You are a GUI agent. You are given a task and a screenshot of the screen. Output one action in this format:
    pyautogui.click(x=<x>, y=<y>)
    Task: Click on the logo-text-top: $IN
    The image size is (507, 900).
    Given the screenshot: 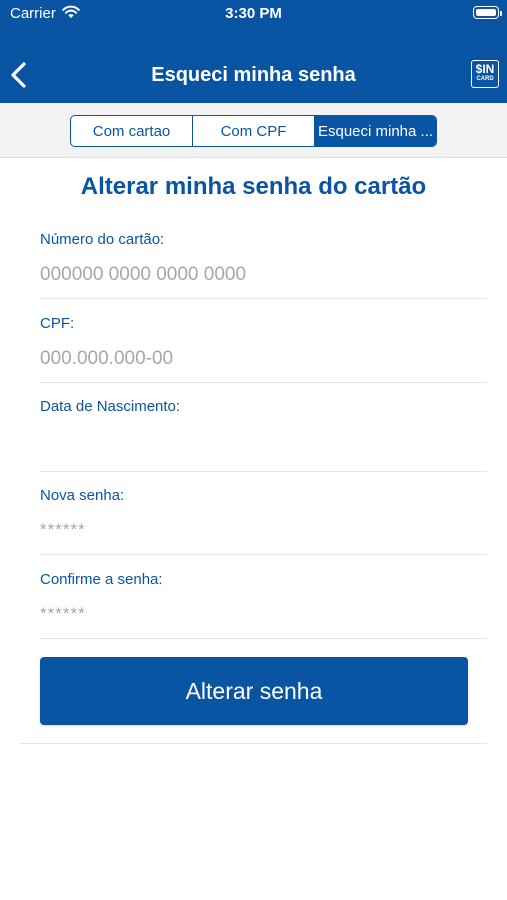 What is the action you would take?
    pyautogui.click(x=485, y=69)
    